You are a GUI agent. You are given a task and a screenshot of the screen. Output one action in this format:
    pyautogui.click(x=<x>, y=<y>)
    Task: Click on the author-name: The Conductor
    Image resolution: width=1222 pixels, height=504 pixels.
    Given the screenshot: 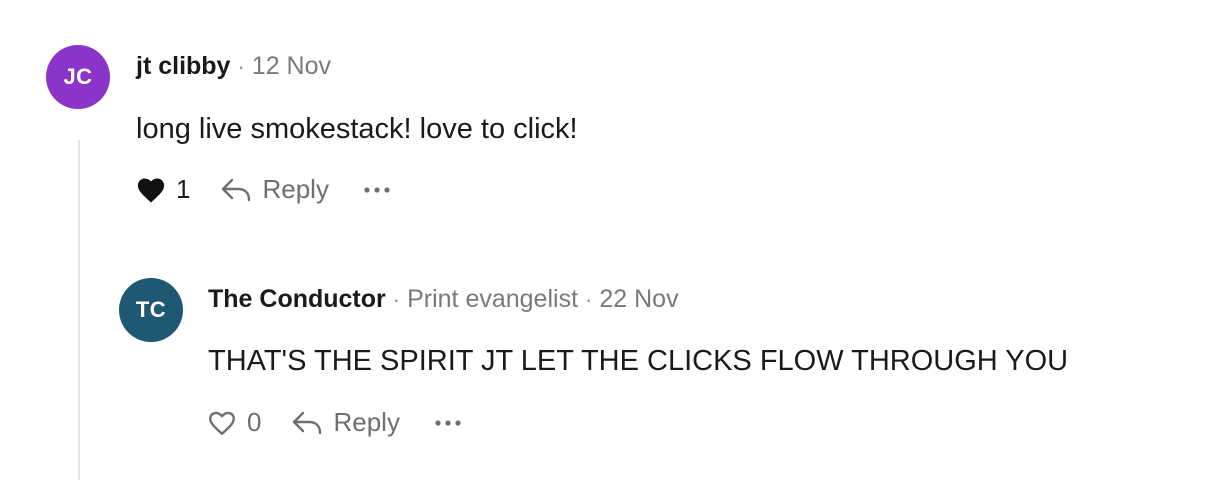 What is the action you would take?
    pyautogui.click(x=297, y=299)
    